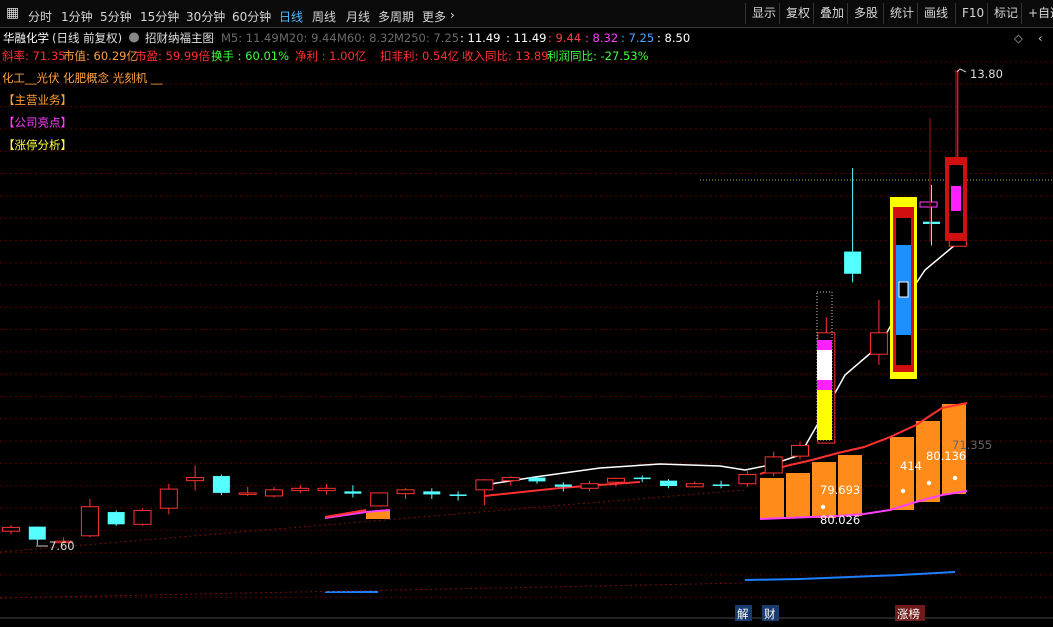 This screenshot has width=1053, height=627. Describe the element at coordinates (26, 38) in the screenshot. I see `stock-name: 华融化学` at that location.